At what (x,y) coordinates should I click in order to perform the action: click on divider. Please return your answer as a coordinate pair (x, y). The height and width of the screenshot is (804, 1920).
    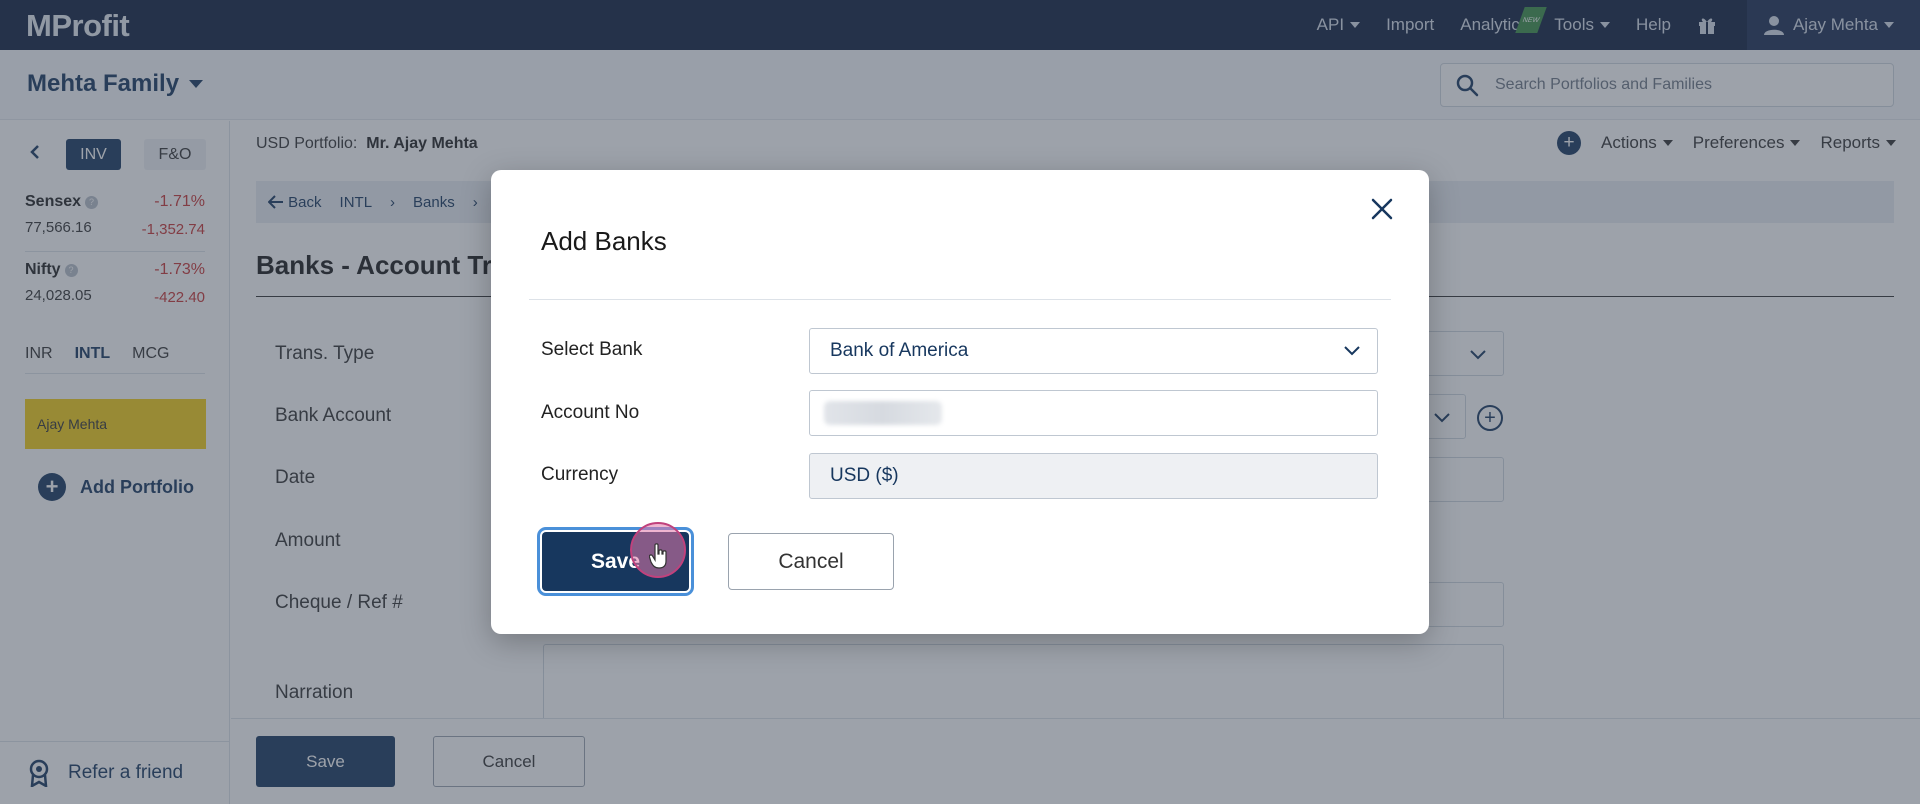
    Looking at the image, I should click on (960, 299).